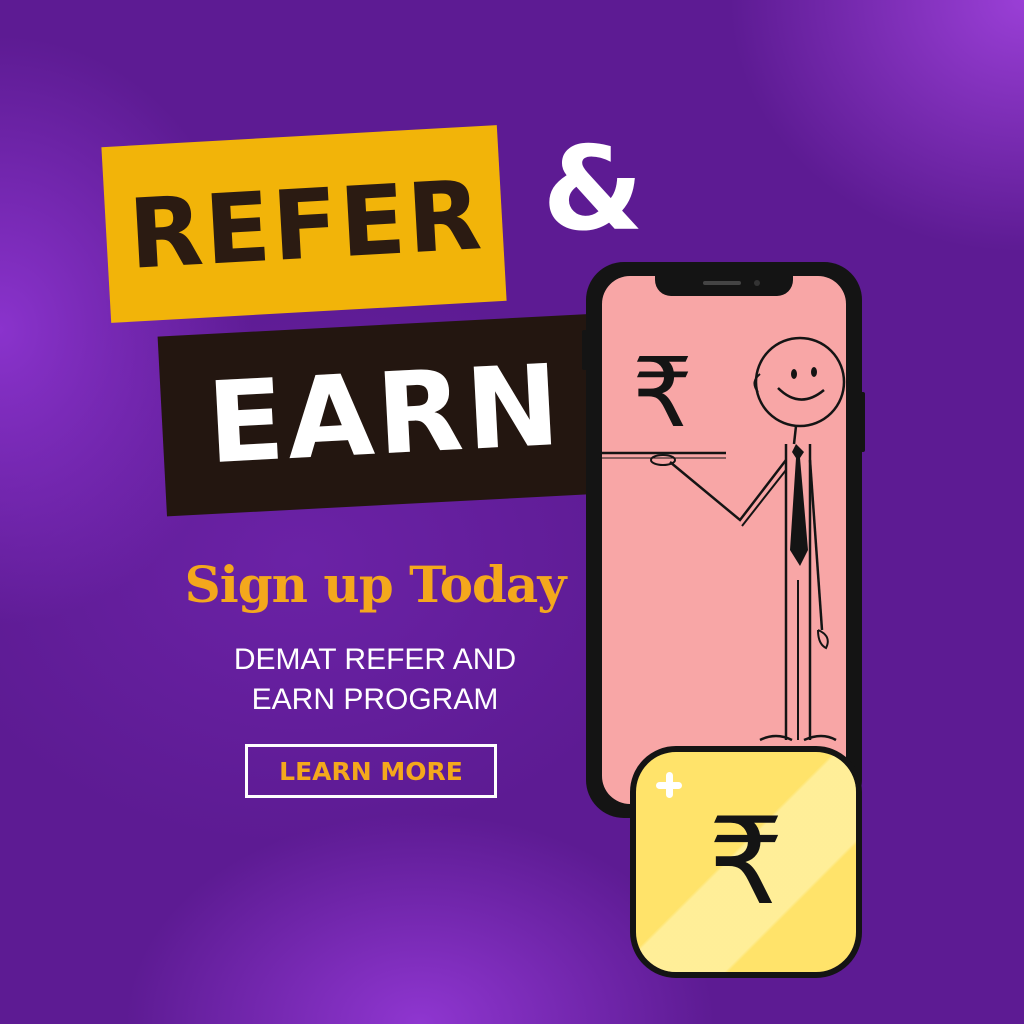 Image resolution: width=1024 pixels, height=1024 pixels. I want to click on signup-text: Sign up Today, so click(375, 584).